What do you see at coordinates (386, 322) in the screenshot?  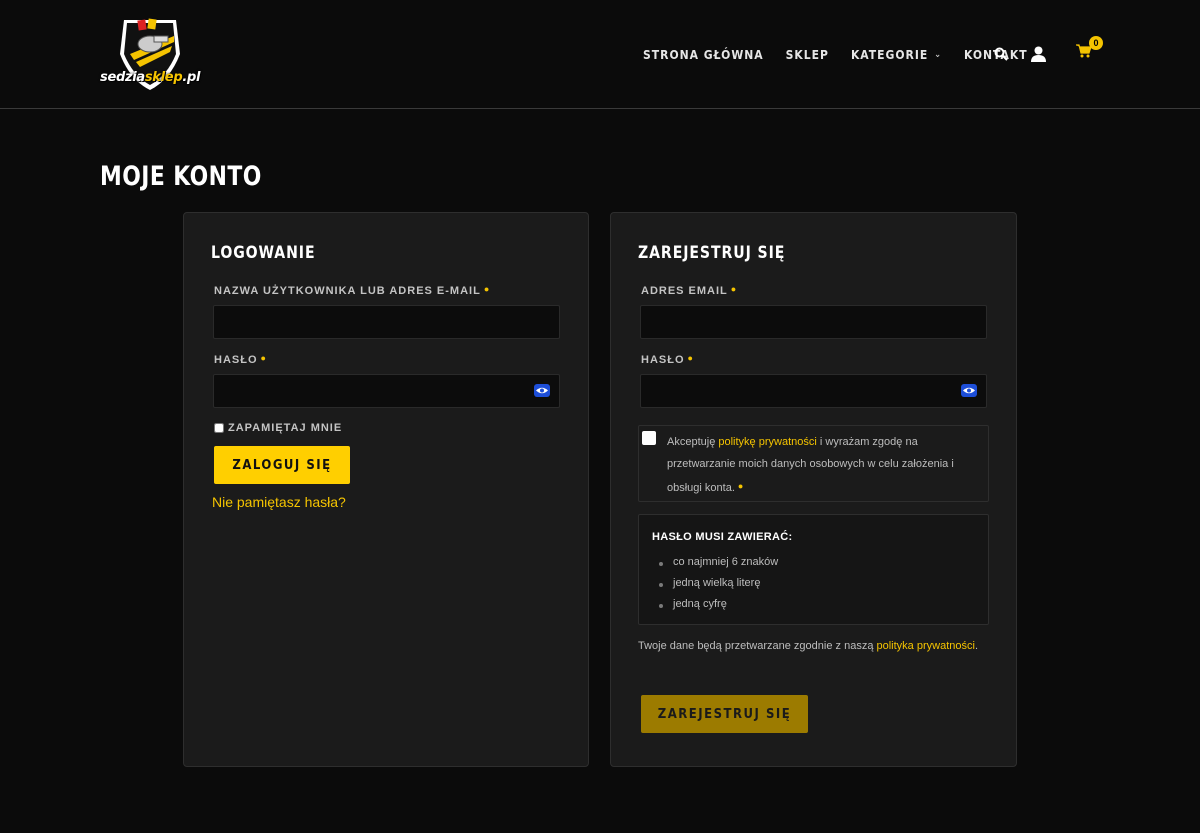 I see `username-input` at bounding box center [386, 322].